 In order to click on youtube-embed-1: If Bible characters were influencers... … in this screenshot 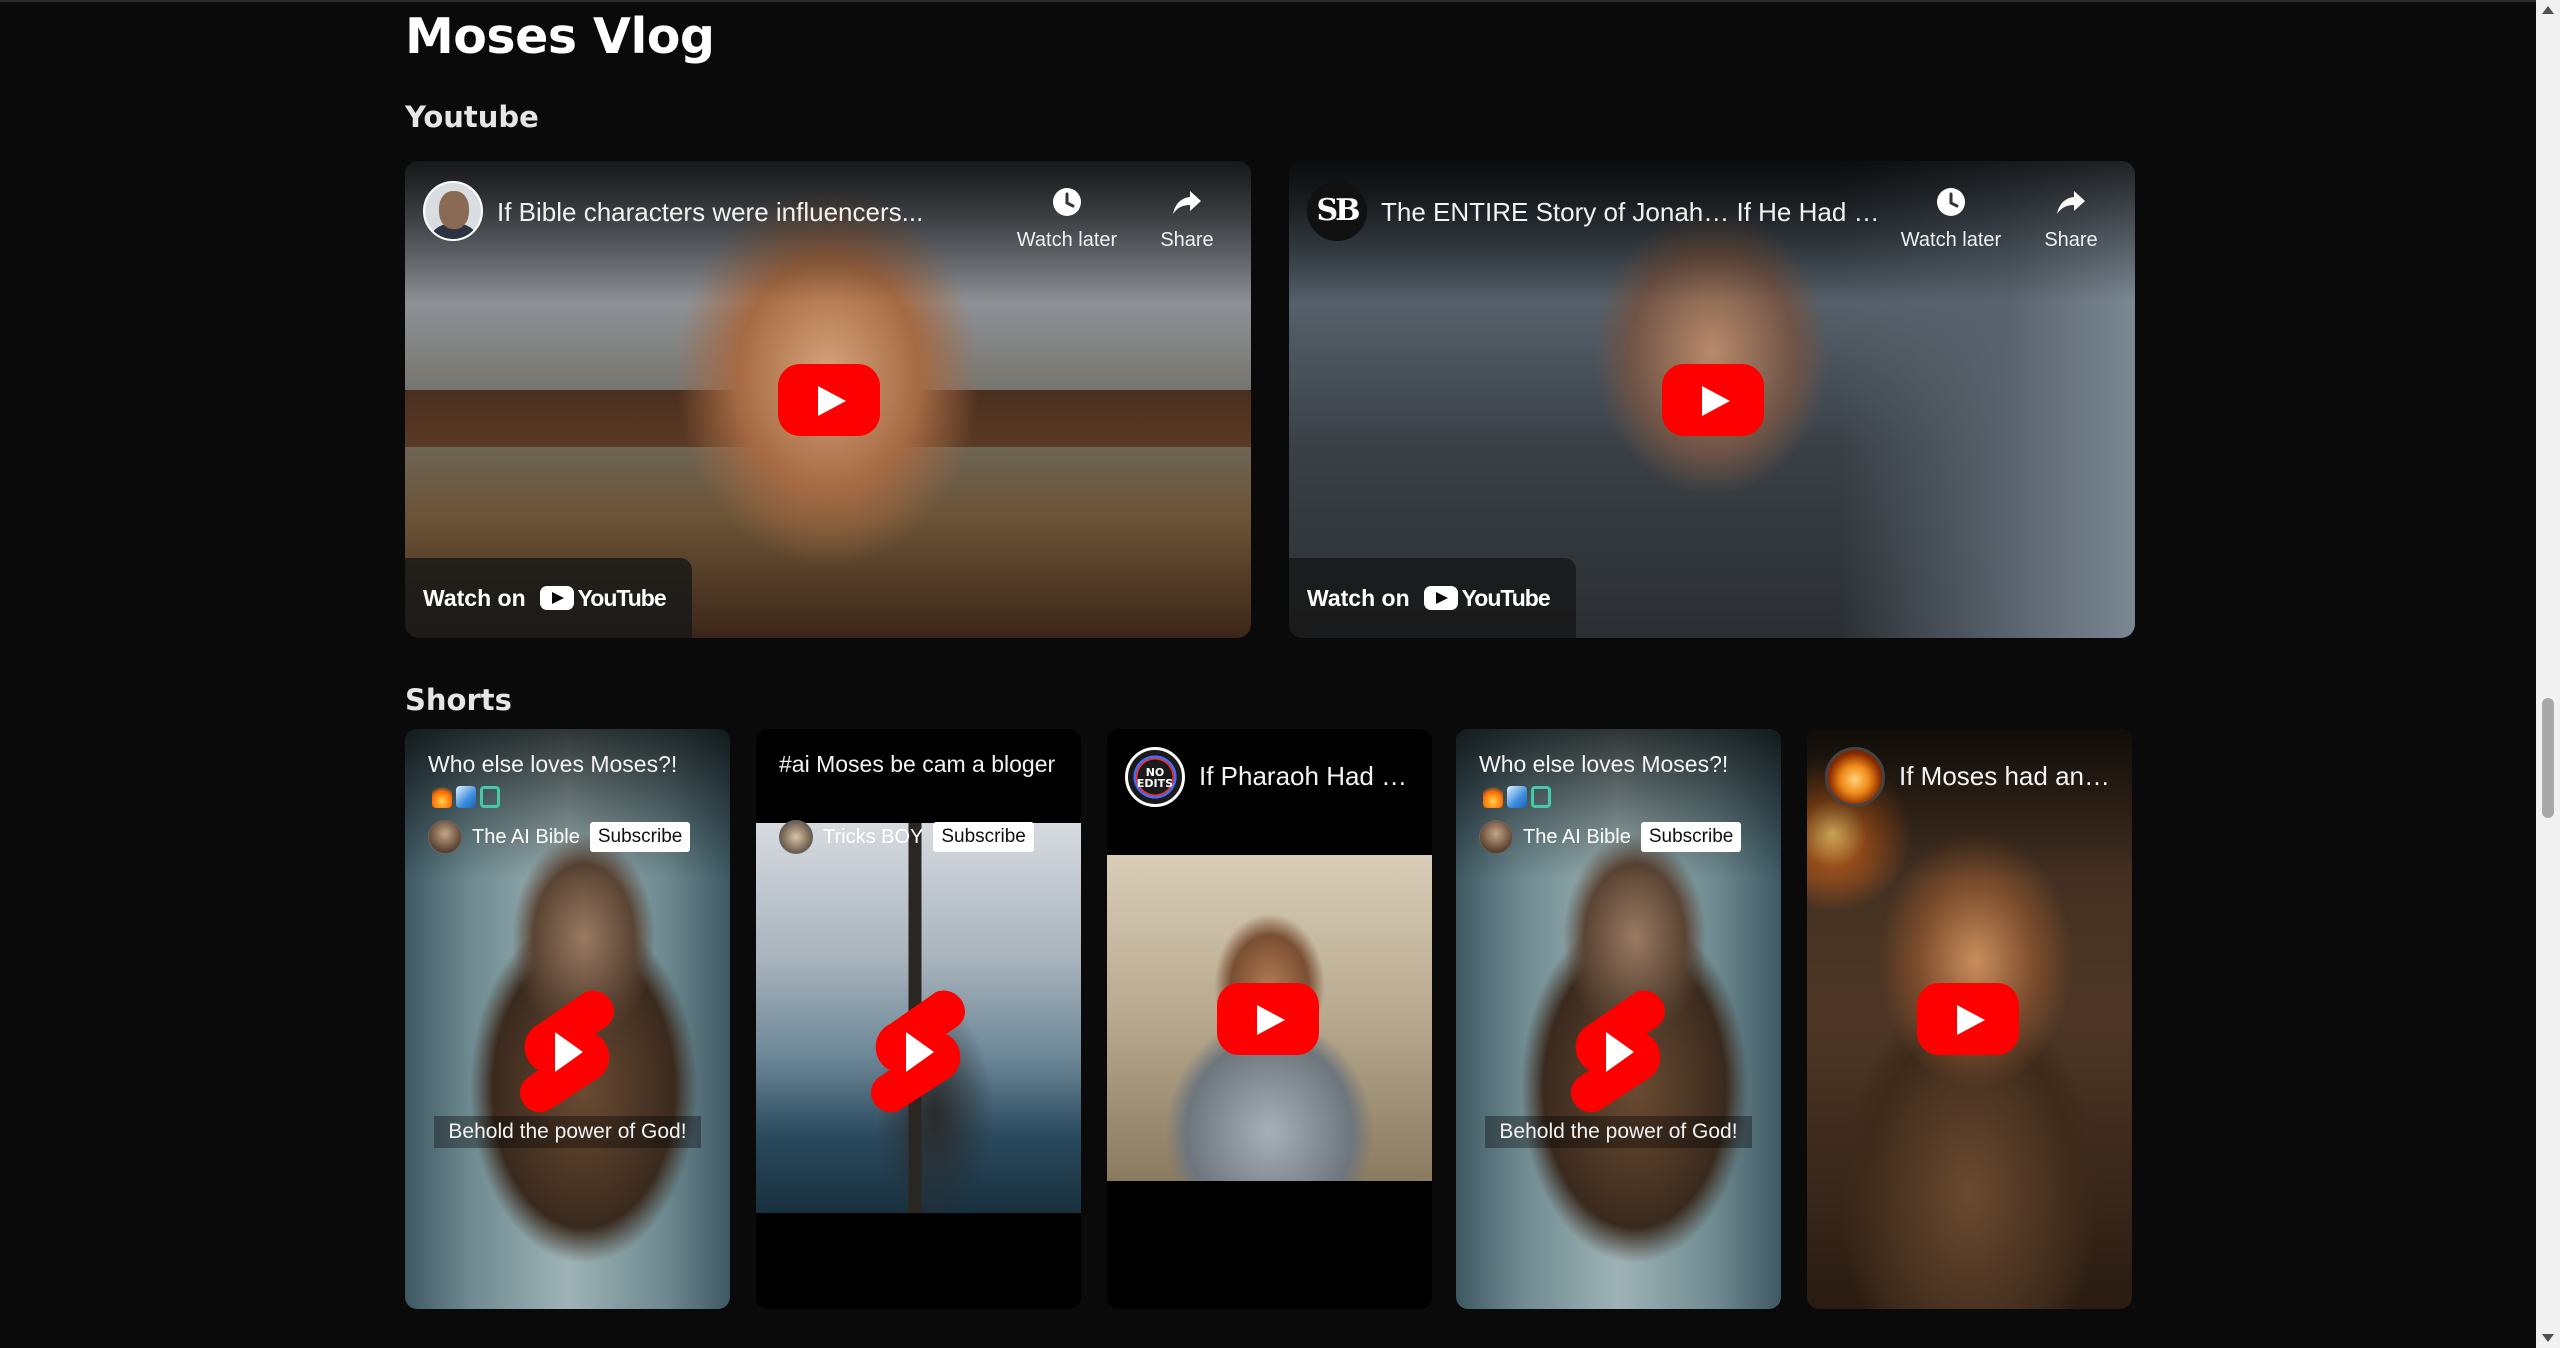, I will do `click(828, 399)`.